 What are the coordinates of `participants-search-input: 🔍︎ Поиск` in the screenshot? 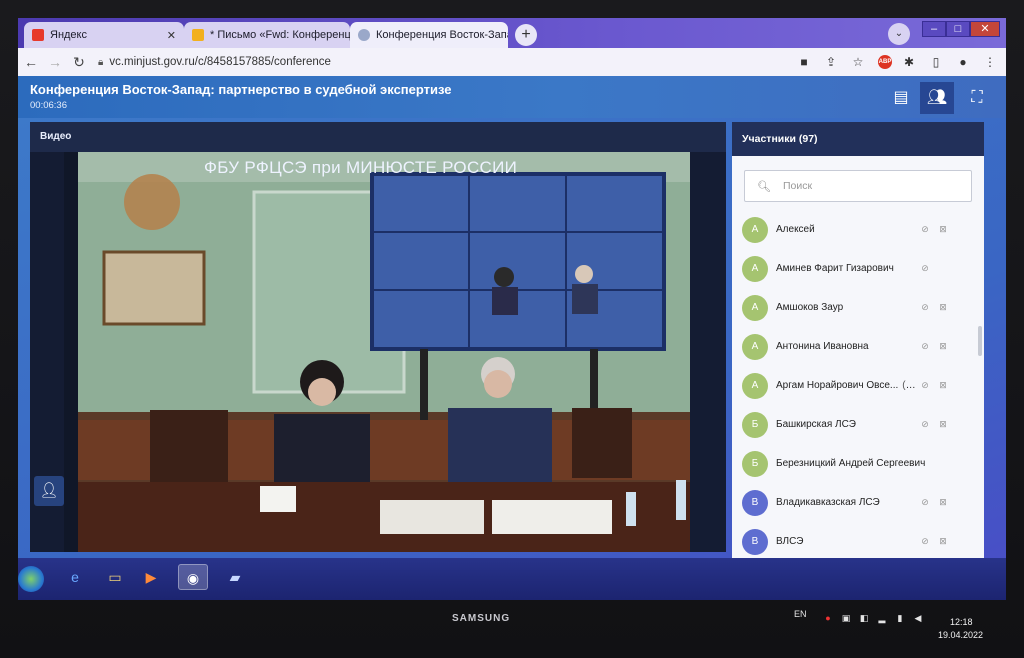 It's located at (858, 186).